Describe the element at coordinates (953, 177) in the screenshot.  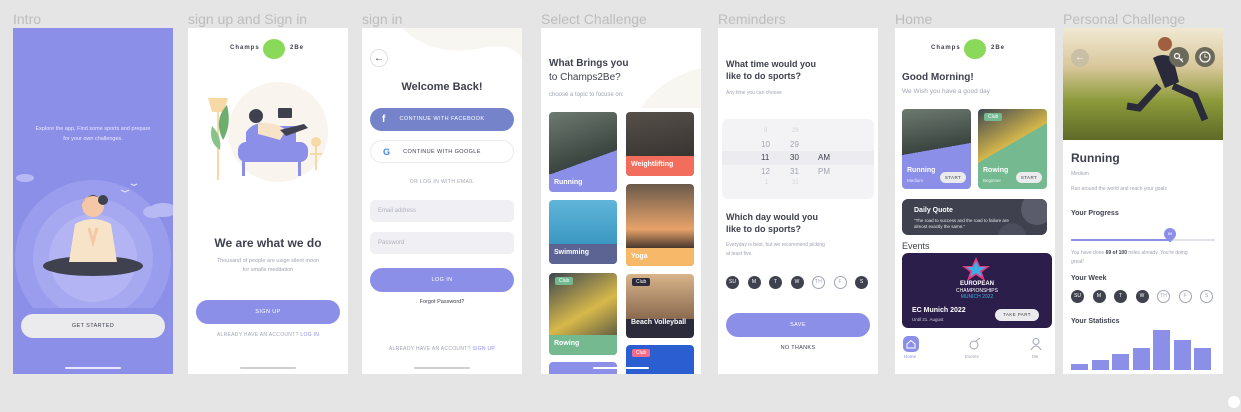
I see `running-start-button: START` at that location.